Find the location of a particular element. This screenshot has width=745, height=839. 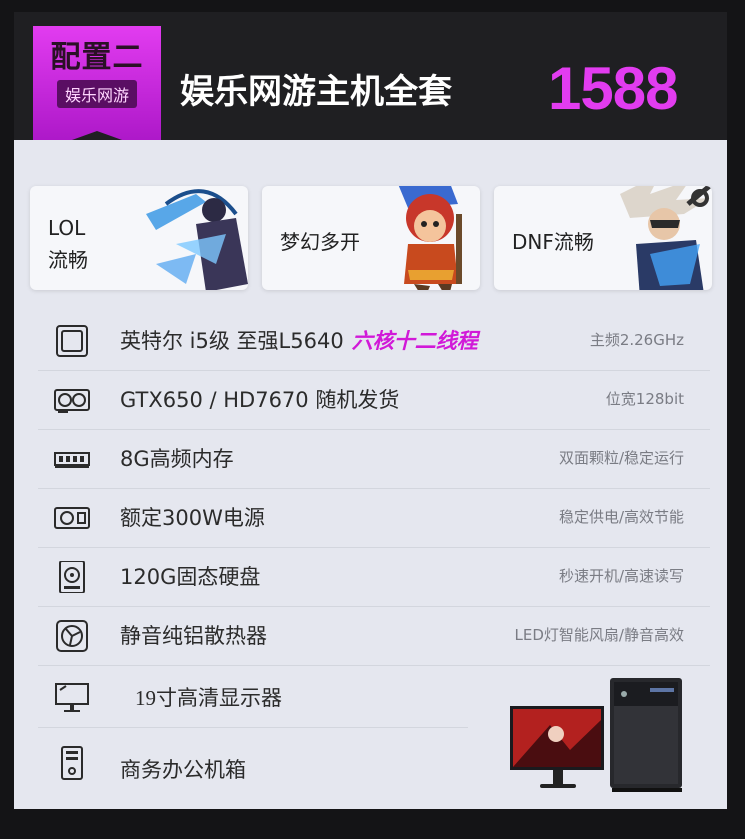

cpu-icon is located at coordinates (72, 341).